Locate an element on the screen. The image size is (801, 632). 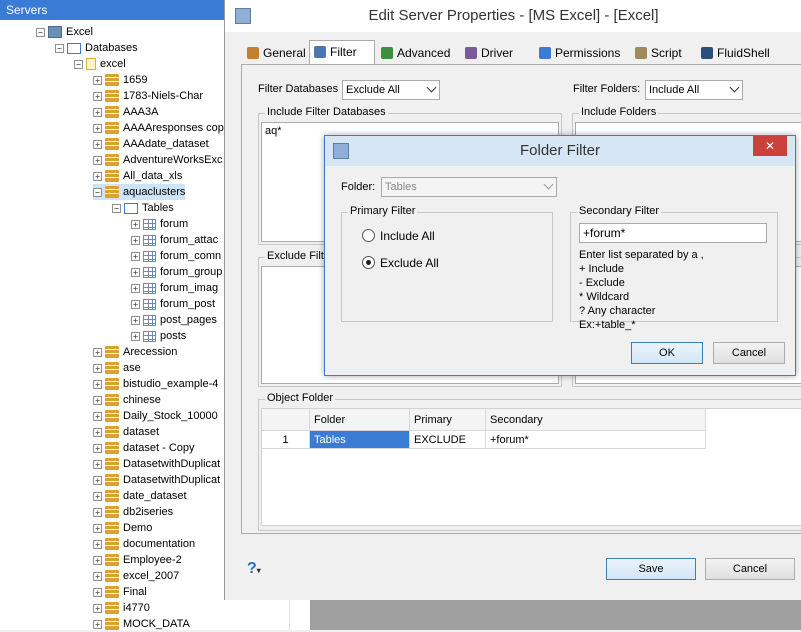
tree-node: + dataset is located at coordinates (126, 432).